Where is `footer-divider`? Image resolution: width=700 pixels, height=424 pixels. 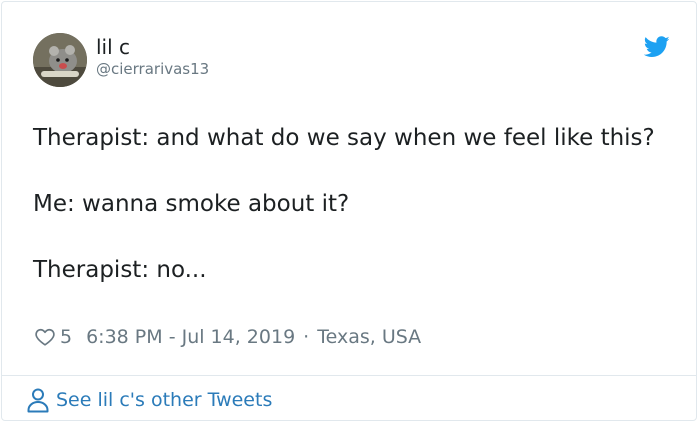 footer-divider is located at coordinates (349, 375).